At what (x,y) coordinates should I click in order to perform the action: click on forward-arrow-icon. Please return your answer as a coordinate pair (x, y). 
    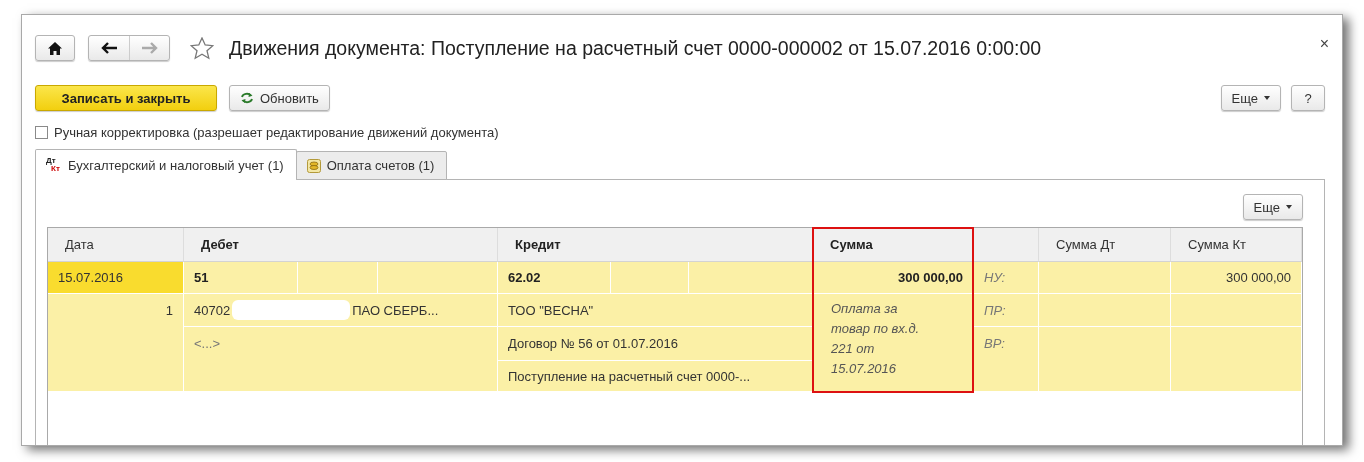
    Looking at the image, I should click on (149, 48).